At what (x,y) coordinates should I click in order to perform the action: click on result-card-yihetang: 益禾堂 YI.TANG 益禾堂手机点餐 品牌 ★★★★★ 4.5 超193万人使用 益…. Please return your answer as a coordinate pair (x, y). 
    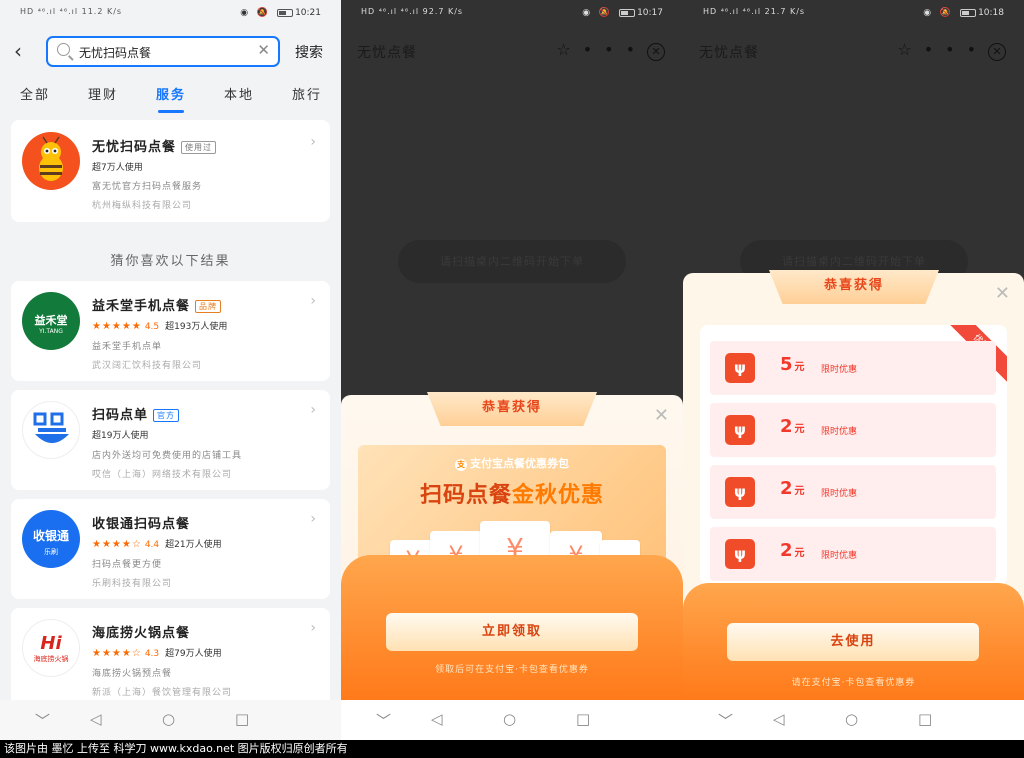
    Looking at the image, I should click on (170, 331).